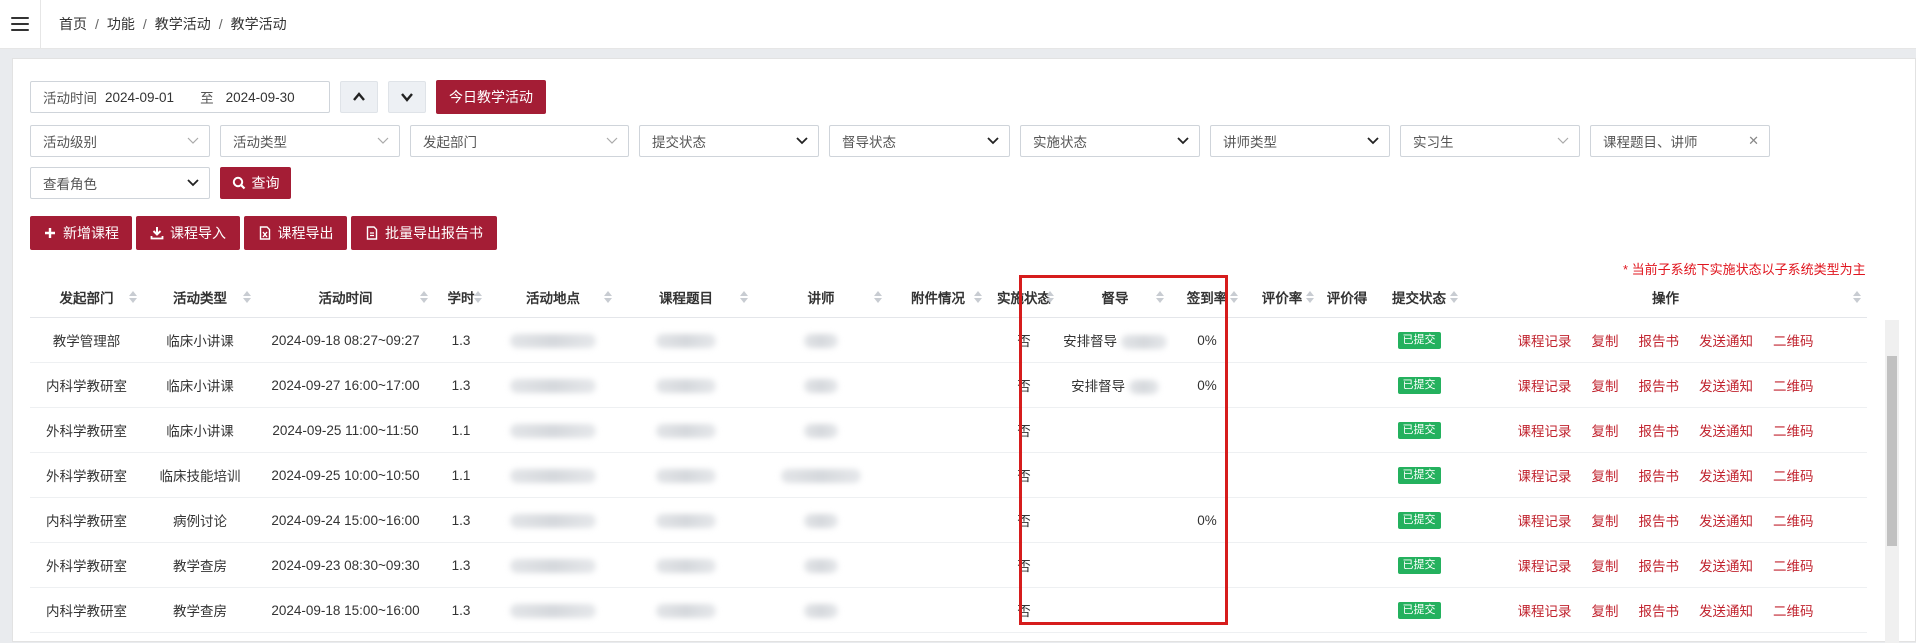 Image resolution: width=1916 pixels, height=643 pixels. What do you see at coordinates (260, 97) in the screenshot?
I see `date-end-value: 2024-09-30` at bounding box center [260, 97].